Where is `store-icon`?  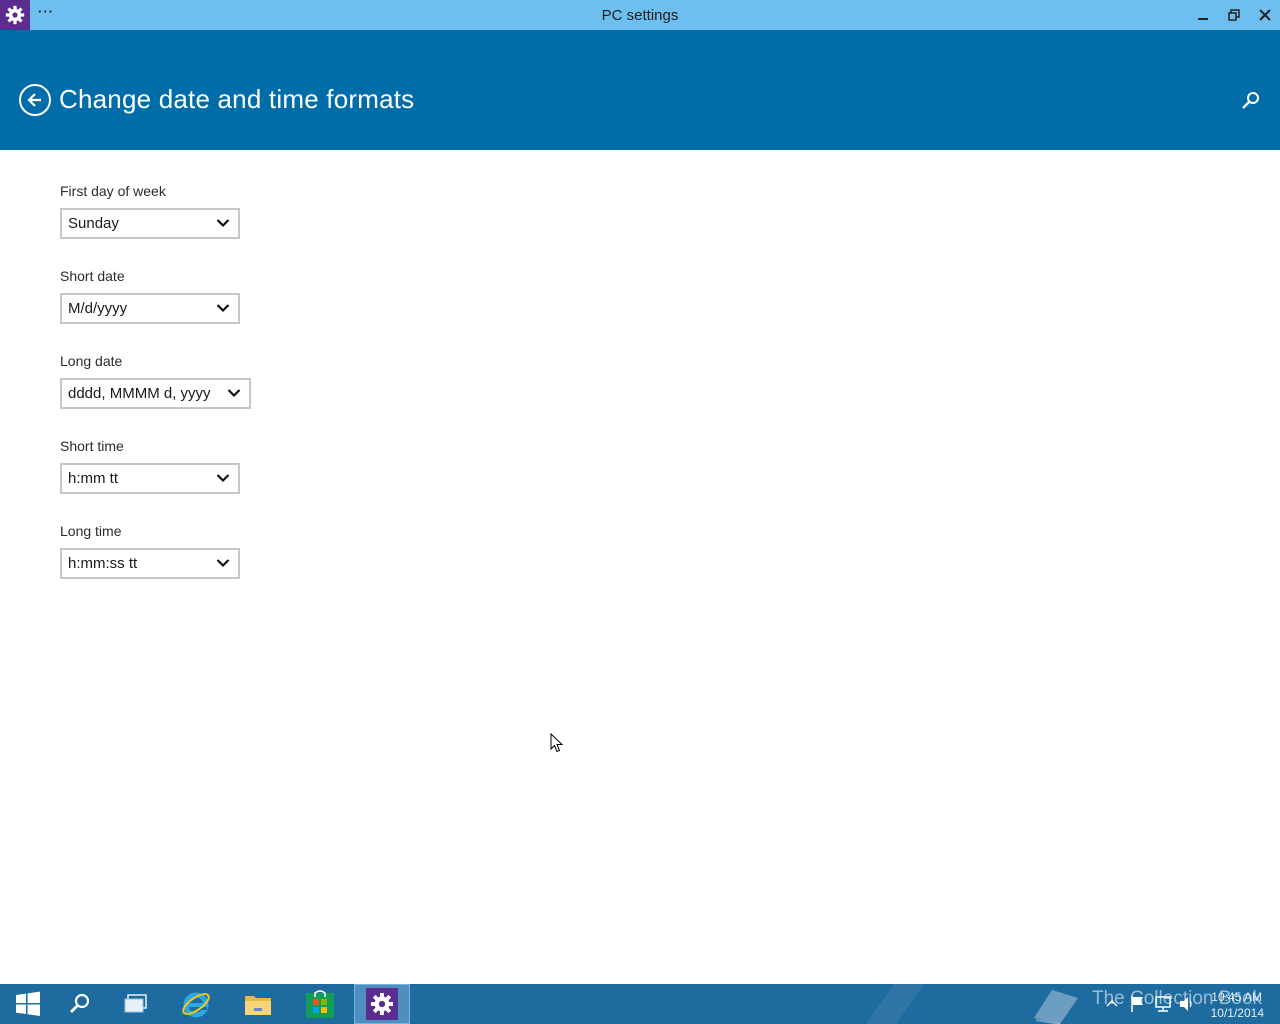 store-icon is located at coordinates (320, 1004).